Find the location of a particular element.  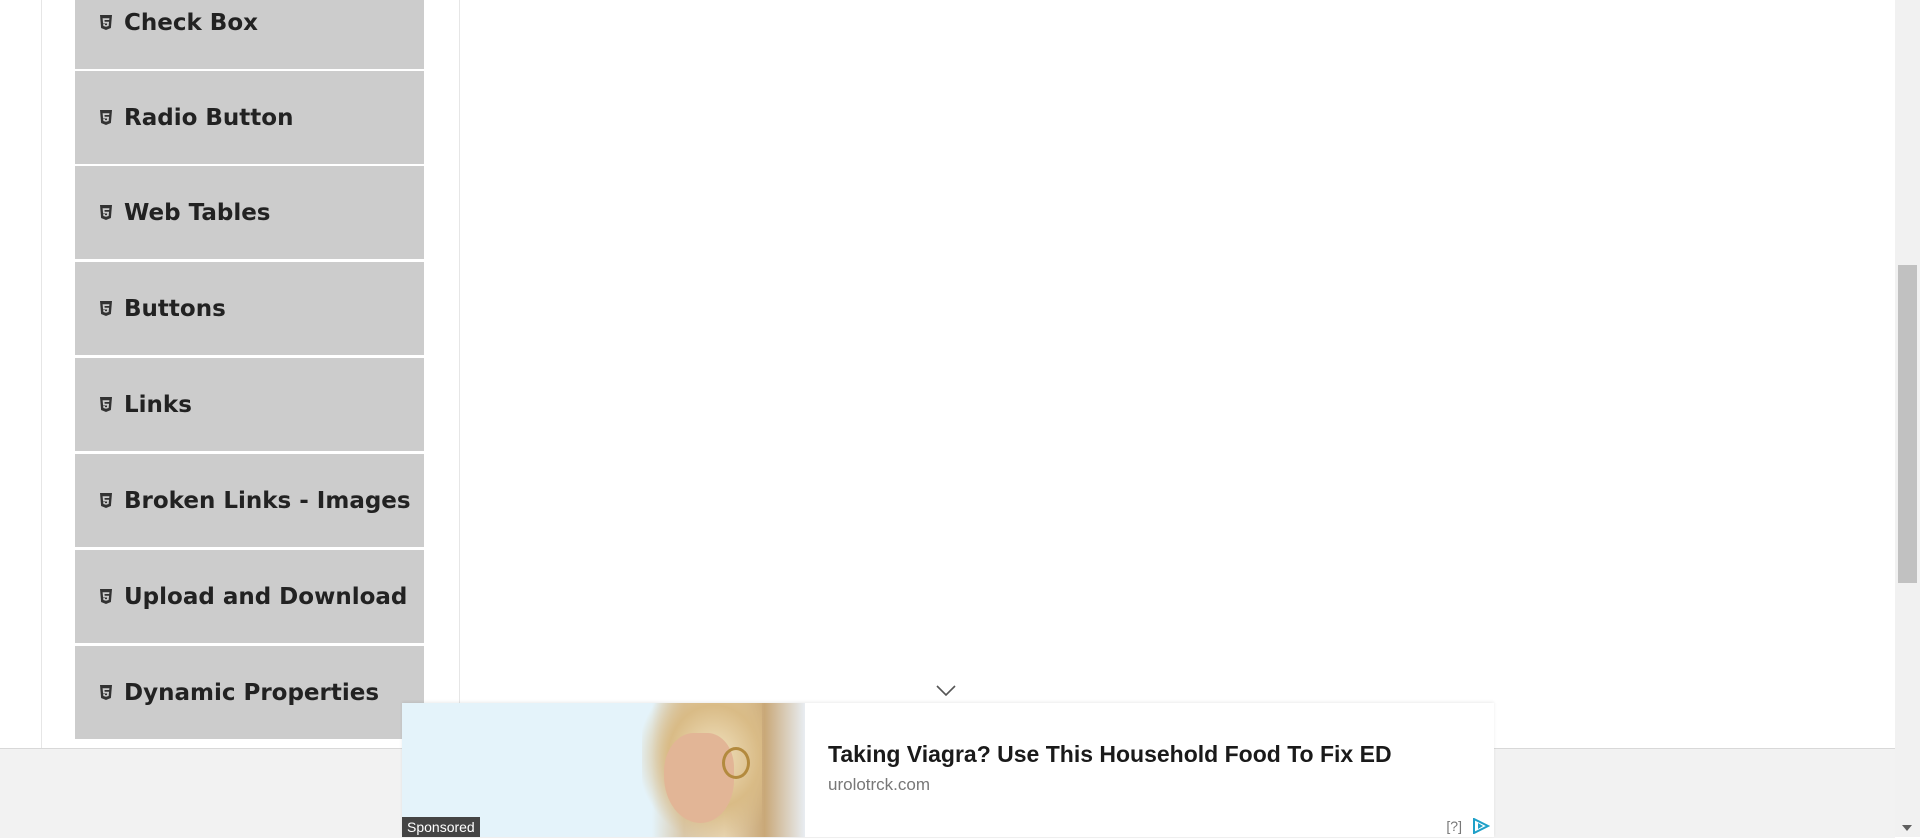

menu-item-label: Buttons is located at coordinates (175, 308).